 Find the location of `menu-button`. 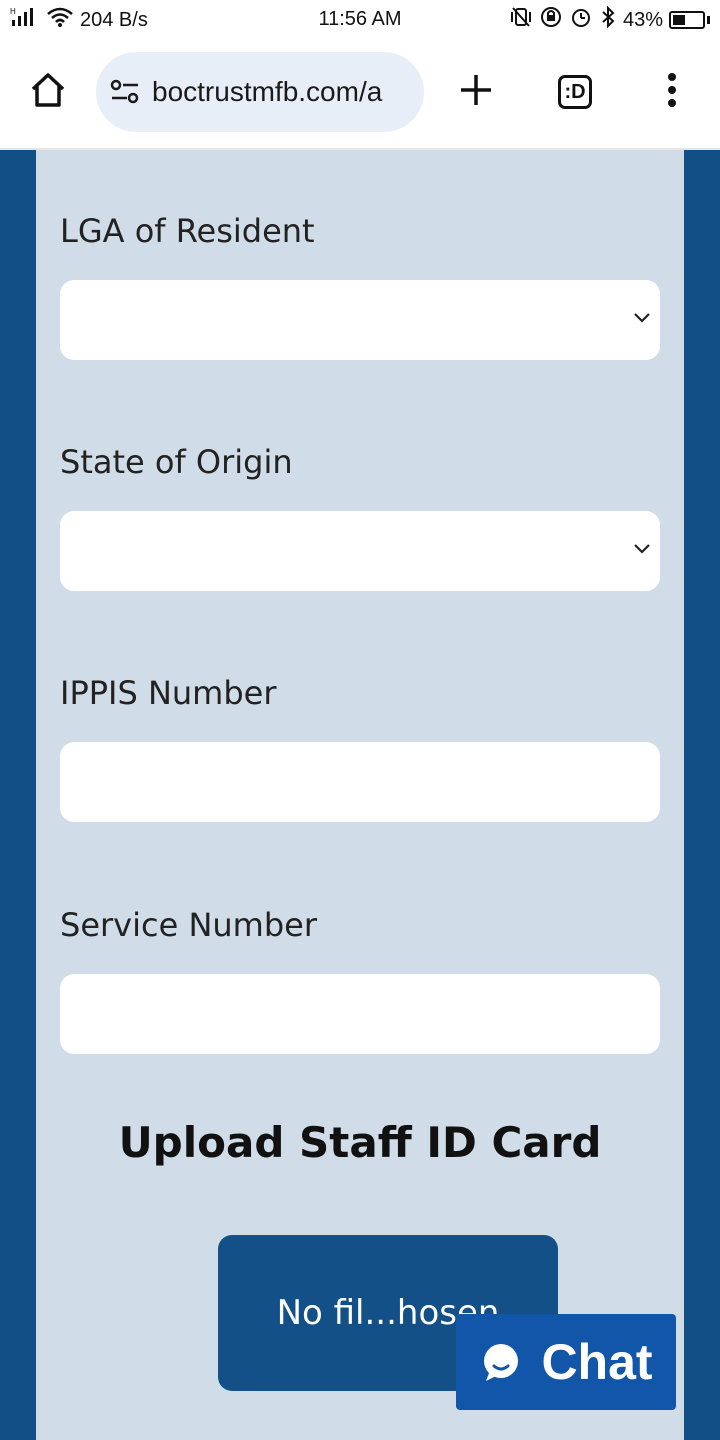

menu-button is located at coordinates (672, 92).